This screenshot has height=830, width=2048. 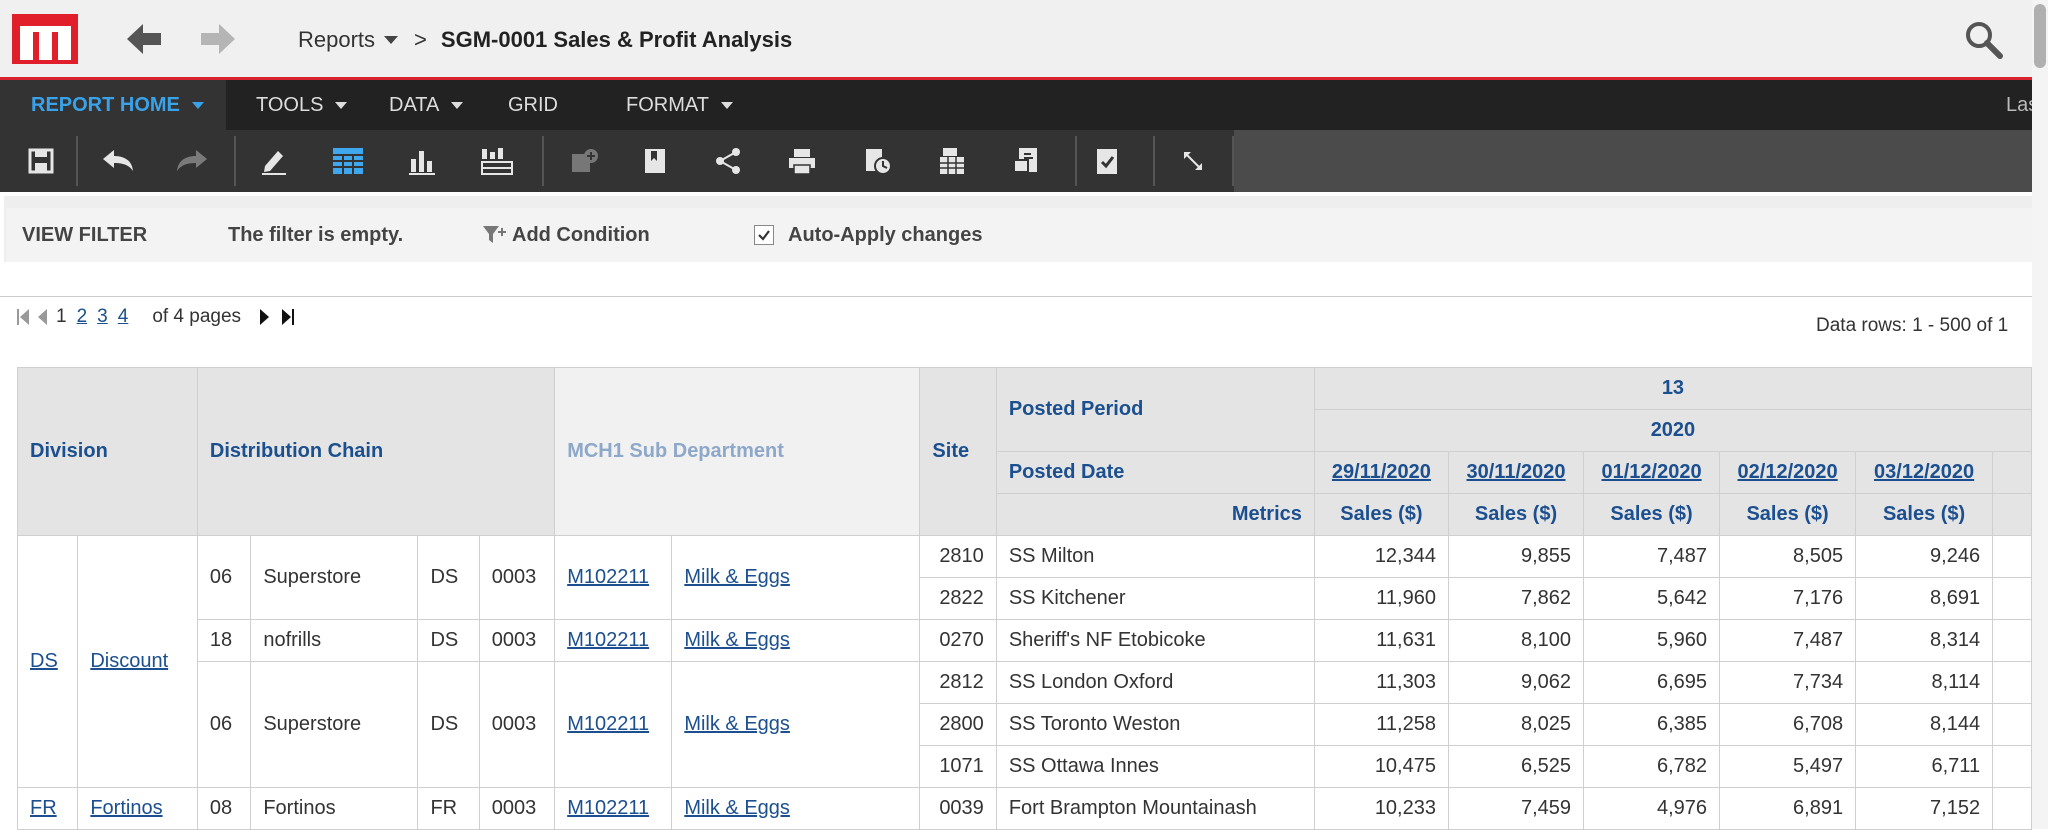 I want to click on subscribe-icon, so click(x=1107, y=161).